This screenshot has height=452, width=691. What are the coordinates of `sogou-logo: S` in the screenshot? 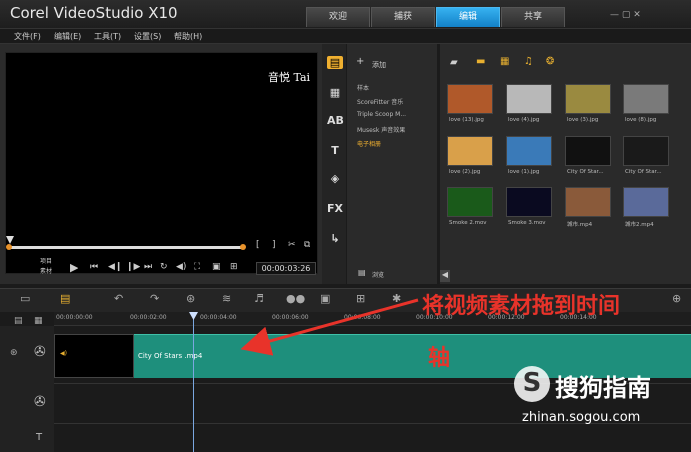 It's located at (532, 384).